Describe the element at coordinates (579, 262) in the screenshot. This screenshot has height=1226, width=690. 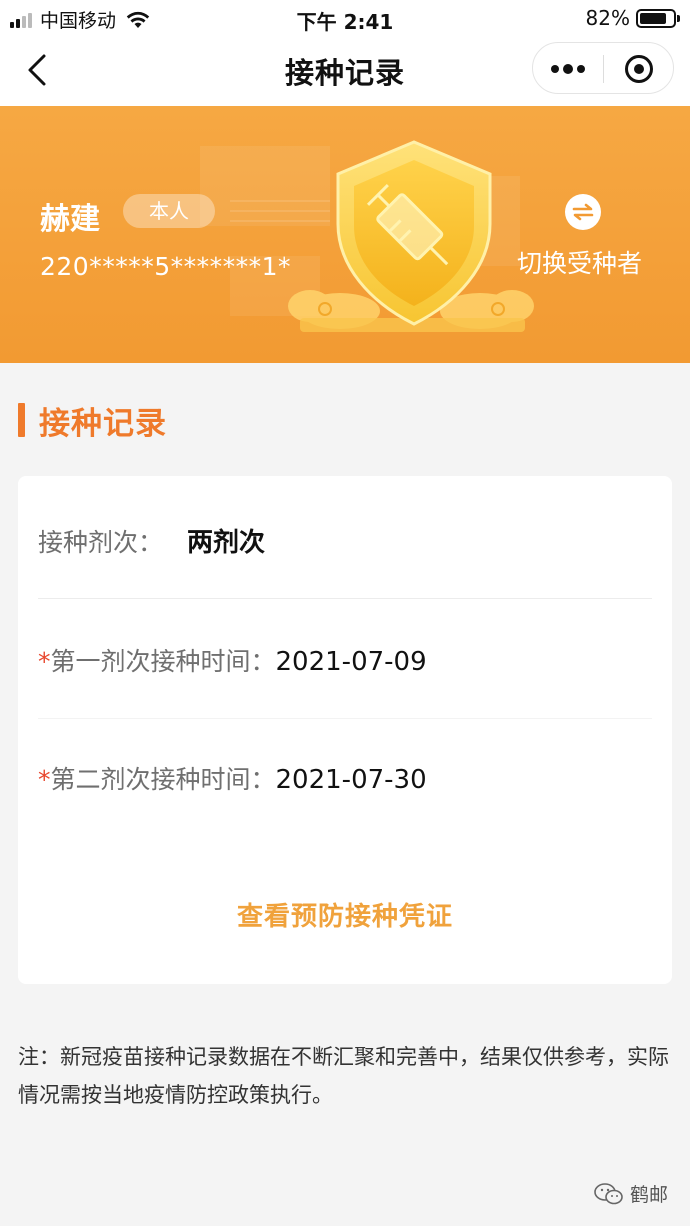
I see `switch-recipient-button: 切换受种者` at that location.